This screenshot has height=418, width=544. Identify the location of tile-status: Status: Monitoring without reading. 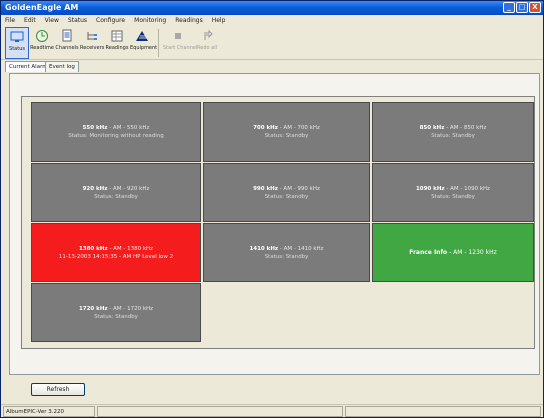
(116, 136).